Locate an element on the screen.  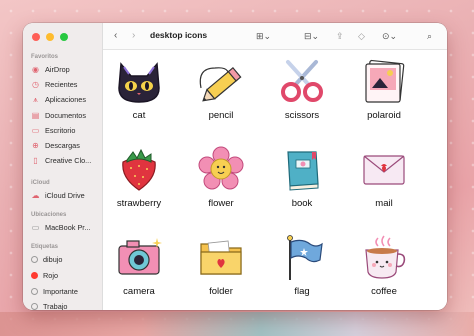
book-icon is located at coordinates (303, 171).